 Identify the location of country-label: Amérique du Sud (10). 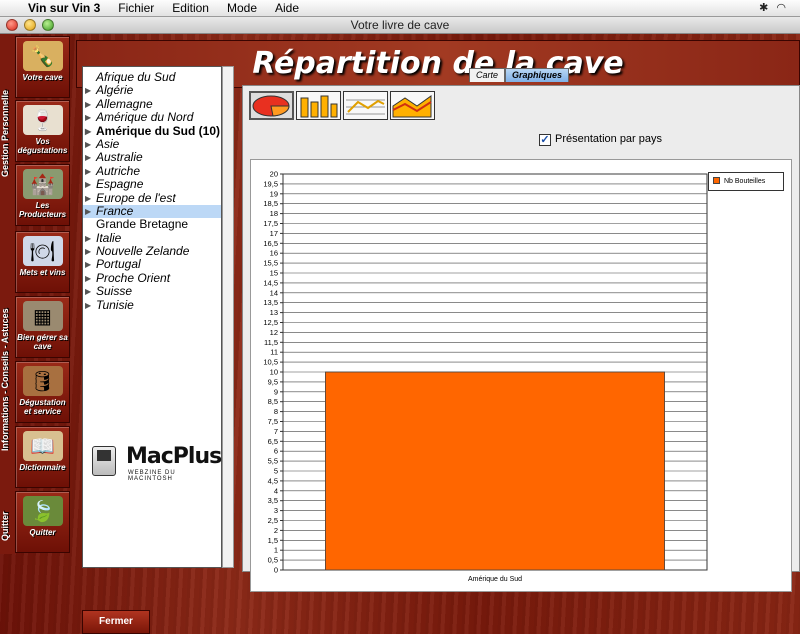
(158, 130).